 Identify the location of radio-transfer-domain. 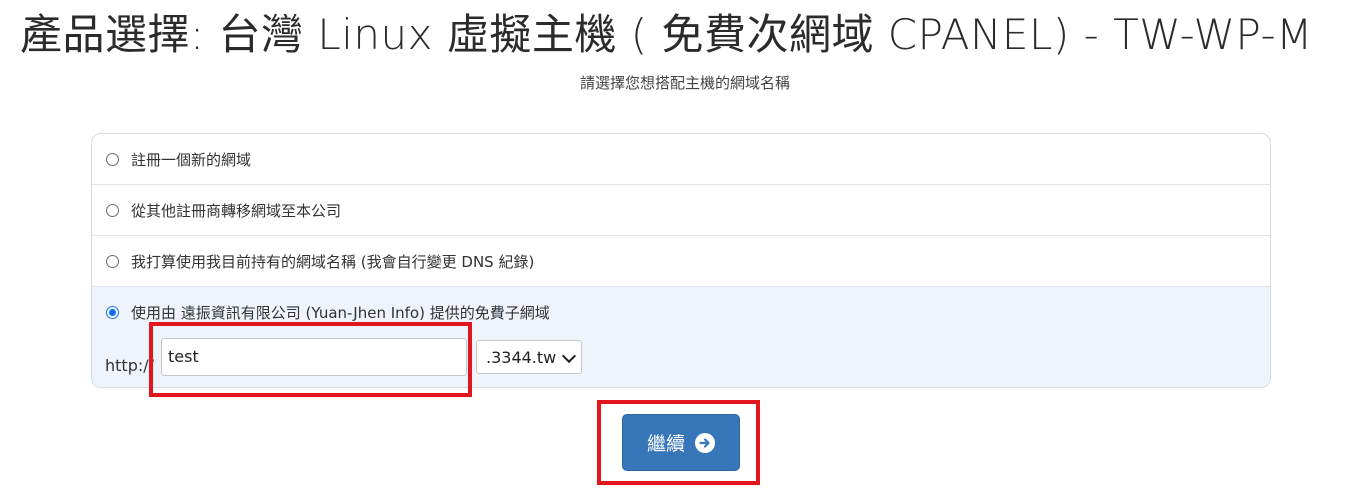
(112, 210).